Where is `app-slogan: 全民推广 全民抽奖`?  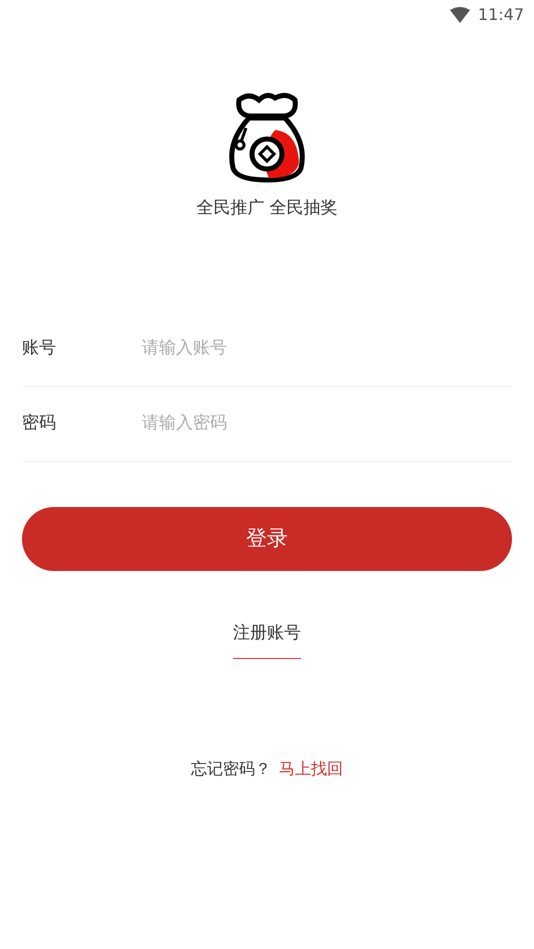 app-slogan: 全民推广 全民抽奖 is located at coordinates (267, 208).